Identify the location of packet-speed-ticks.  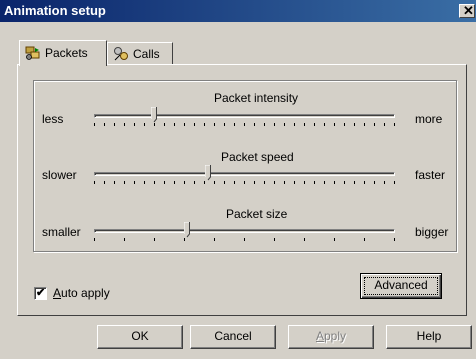
(244, 183).